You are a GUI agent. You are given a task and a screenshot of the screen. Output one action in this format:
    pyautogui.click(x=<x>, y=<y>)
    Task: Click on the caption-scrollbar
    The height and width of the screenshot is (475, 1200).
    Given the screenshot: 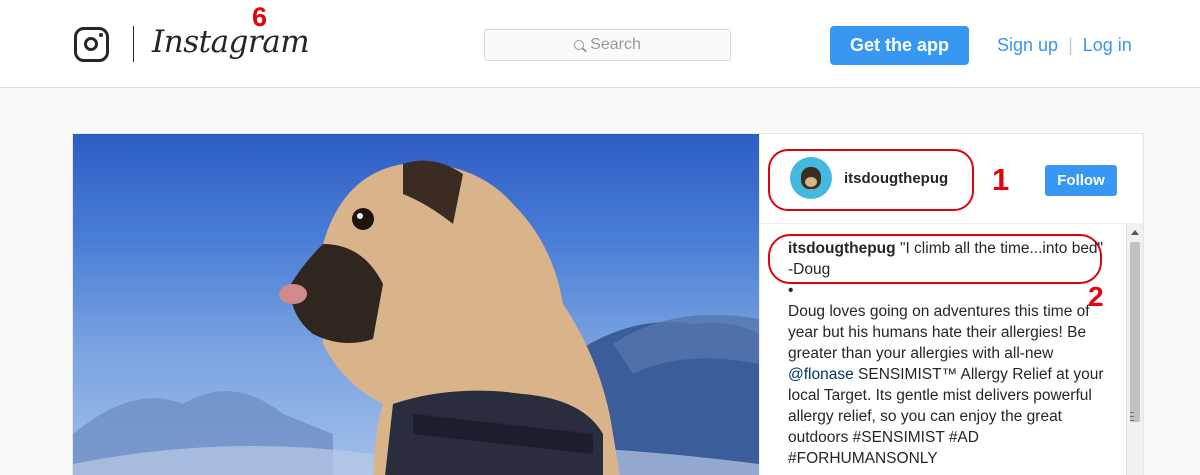 What is the action you would take?
    pyautogui.click(x=1134, y=349)
    